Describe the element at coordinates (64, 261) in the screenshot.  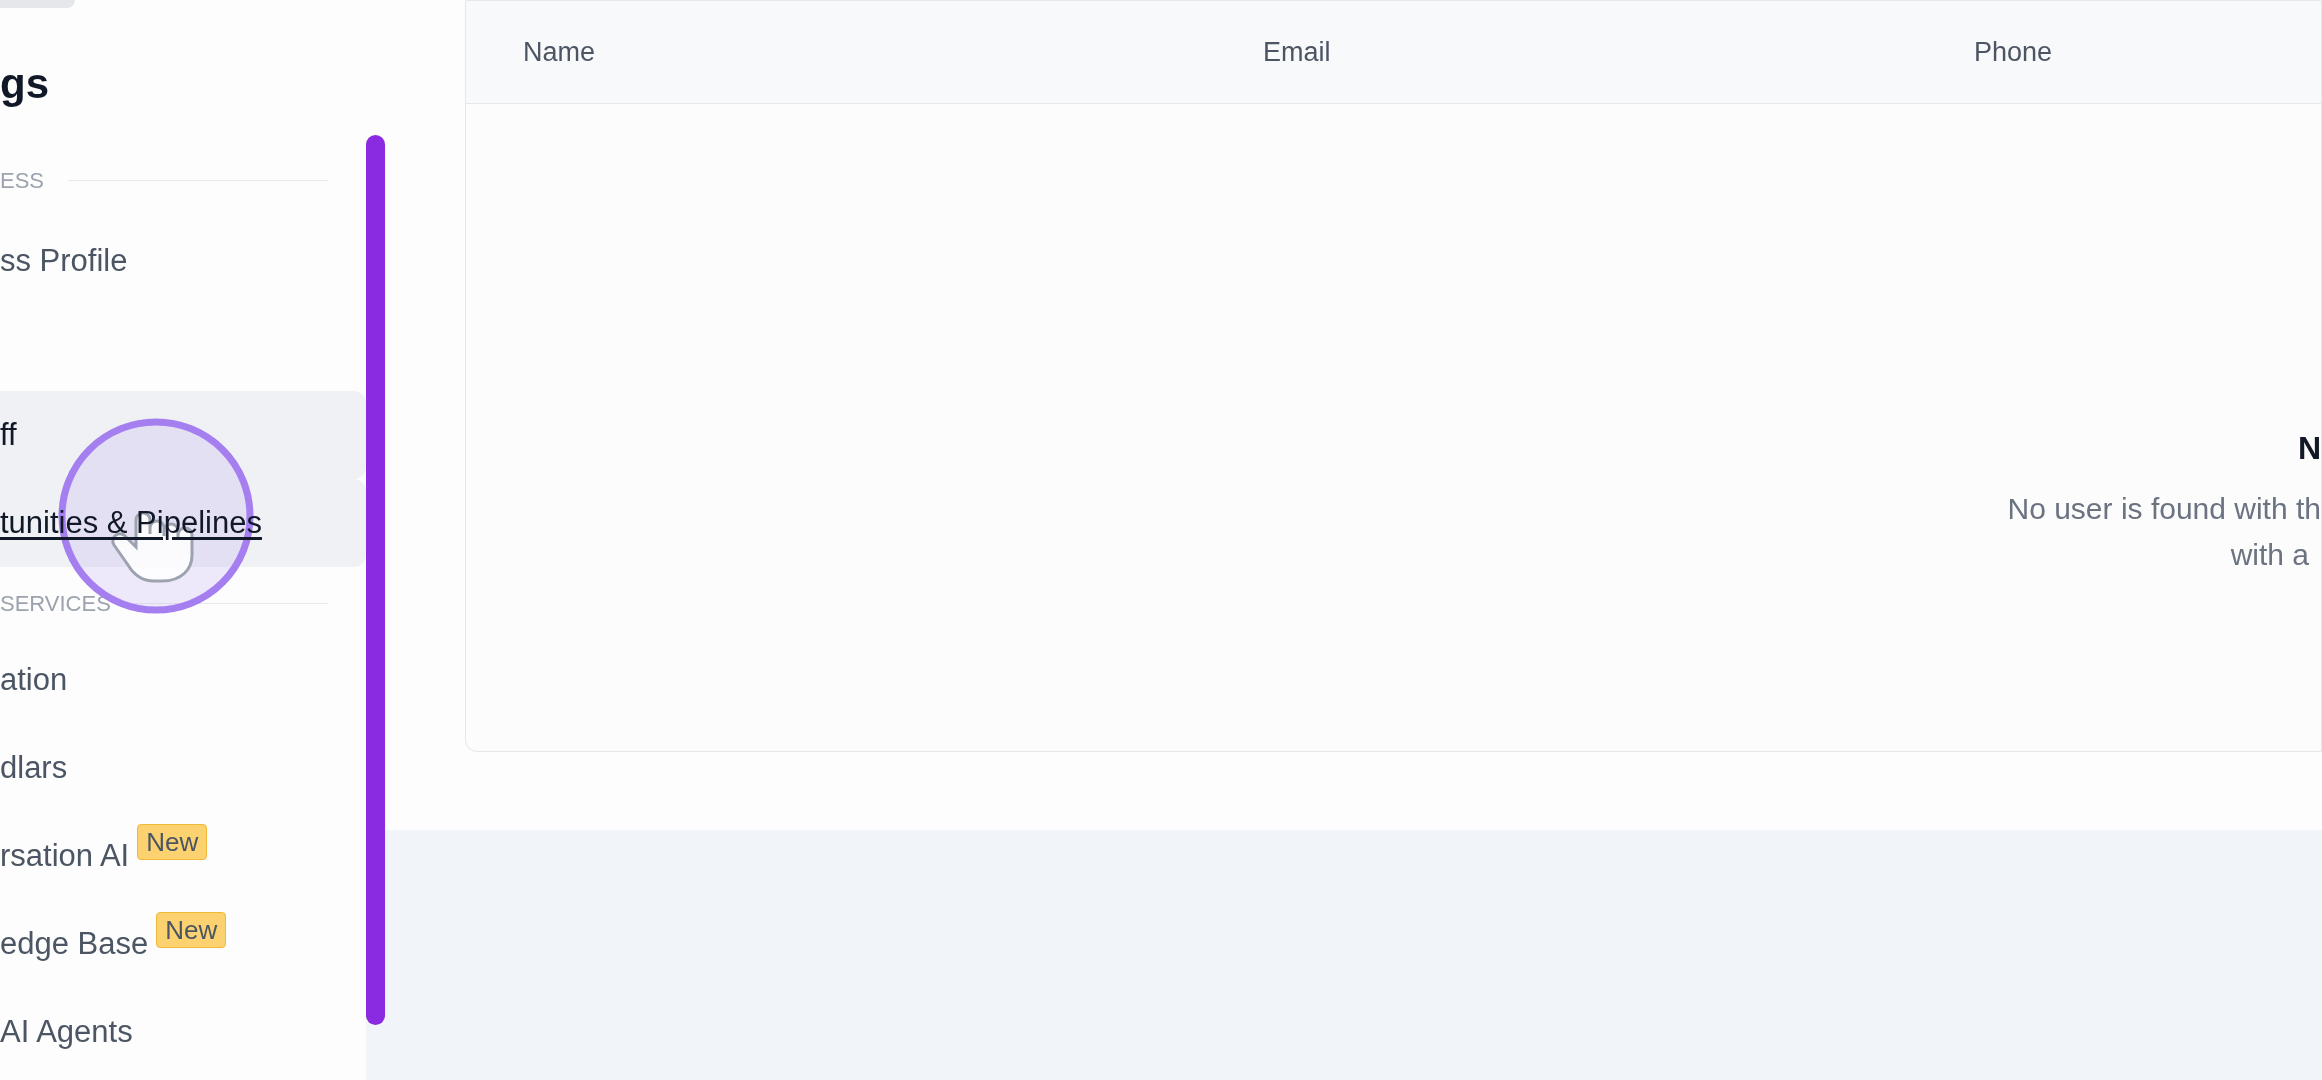
I see `sidebar-item: ss Profile` at that location.